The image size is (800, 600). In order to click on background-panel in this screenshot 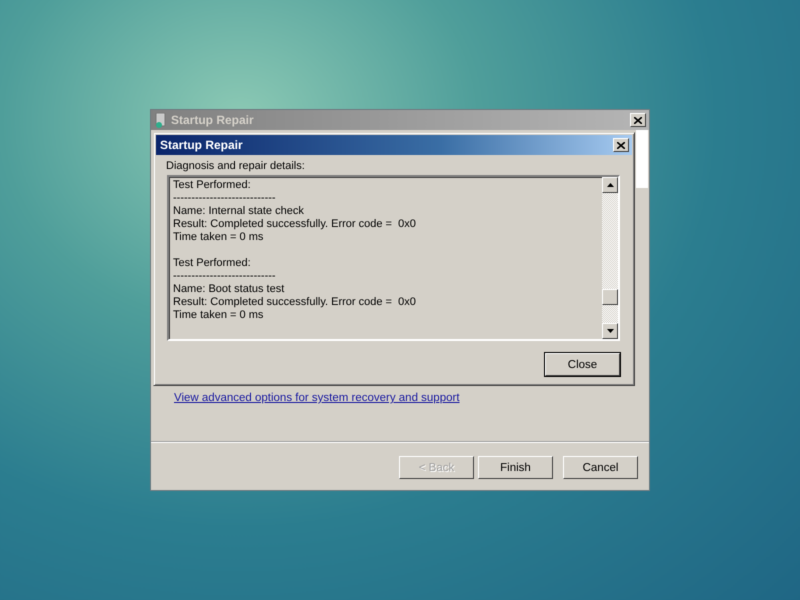, I will do `click(642, 159)`.